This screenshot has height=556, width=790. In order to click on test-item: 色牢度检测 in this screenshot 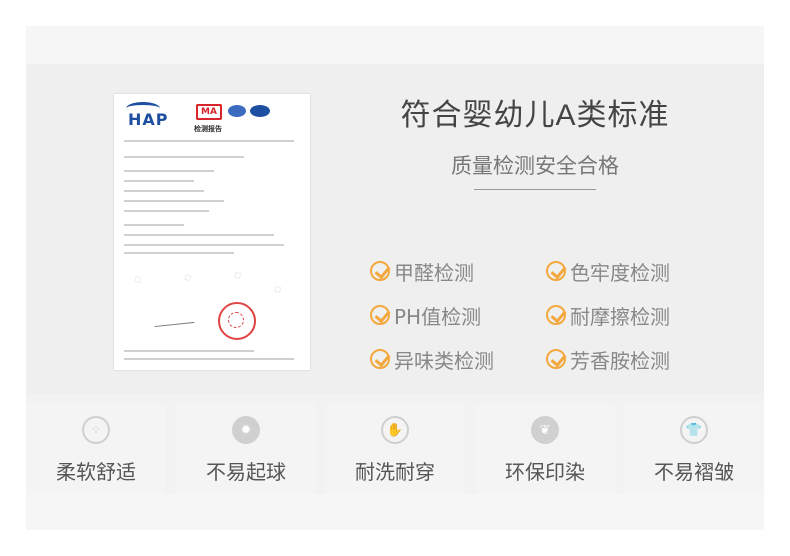, I will do `click(608, 271)`.